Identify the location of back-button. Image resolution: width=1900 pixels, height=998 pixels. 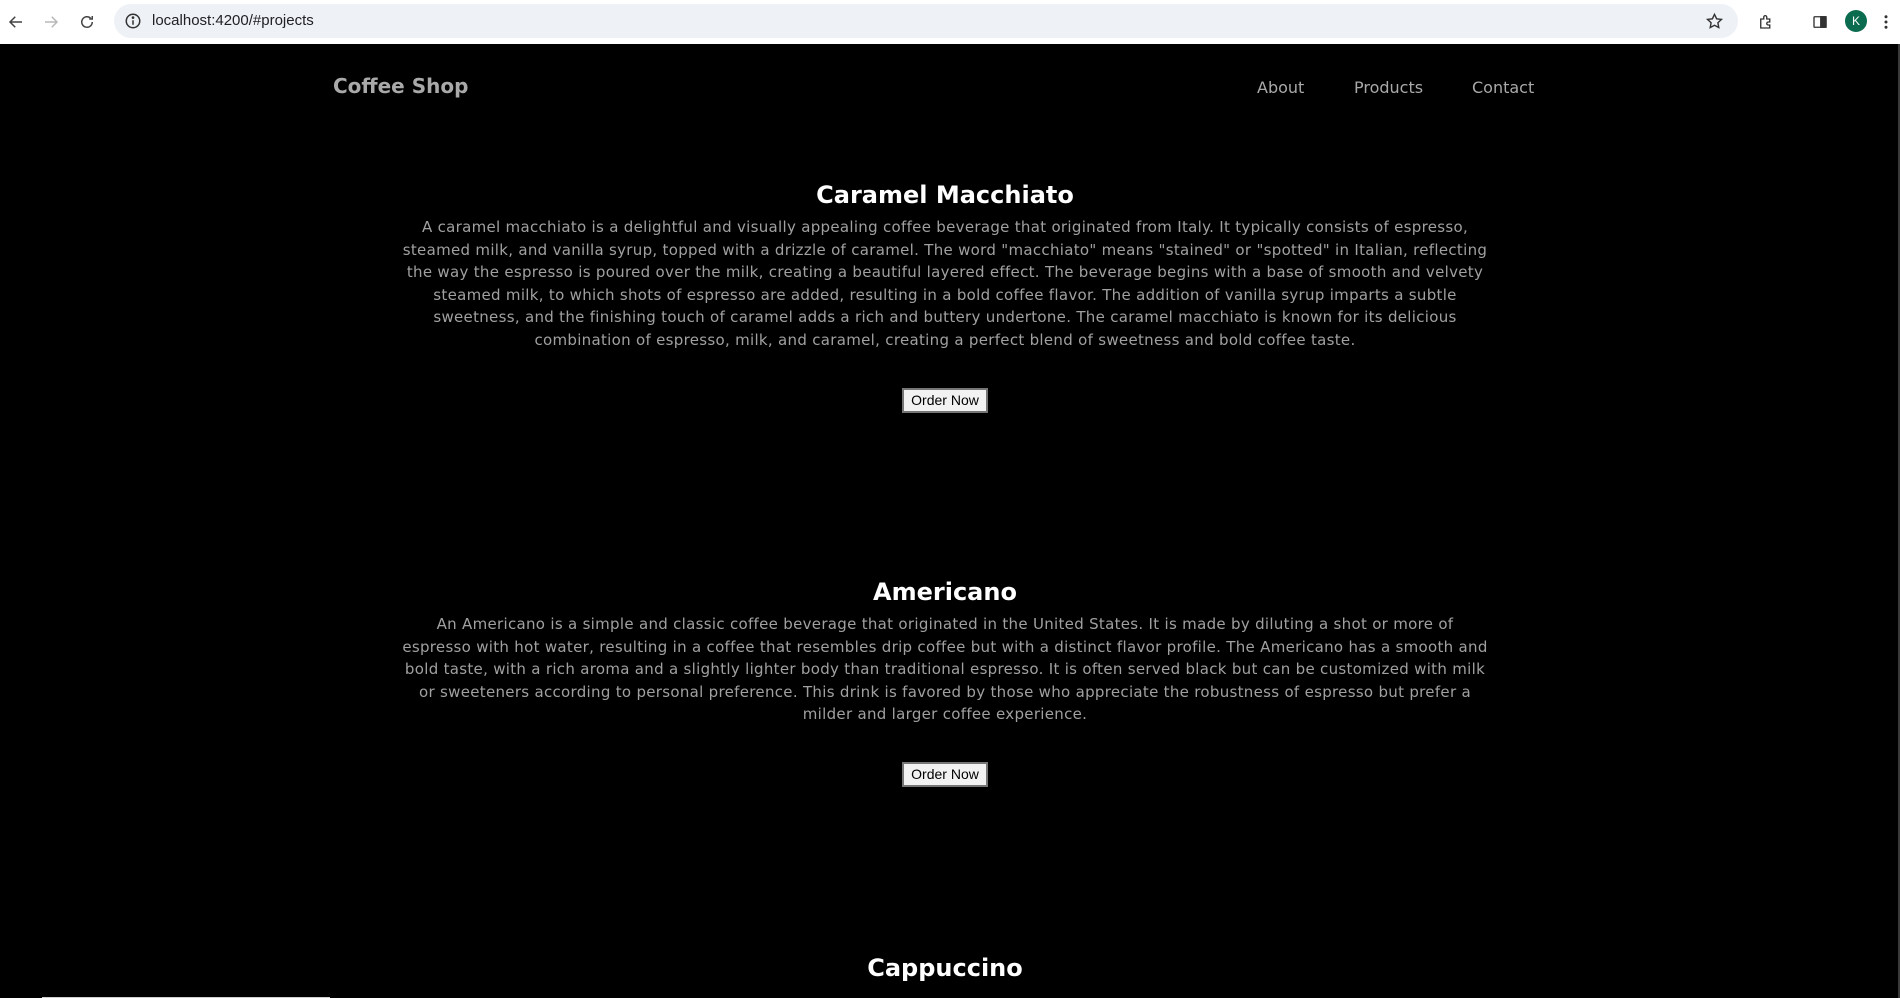
(16, 22).